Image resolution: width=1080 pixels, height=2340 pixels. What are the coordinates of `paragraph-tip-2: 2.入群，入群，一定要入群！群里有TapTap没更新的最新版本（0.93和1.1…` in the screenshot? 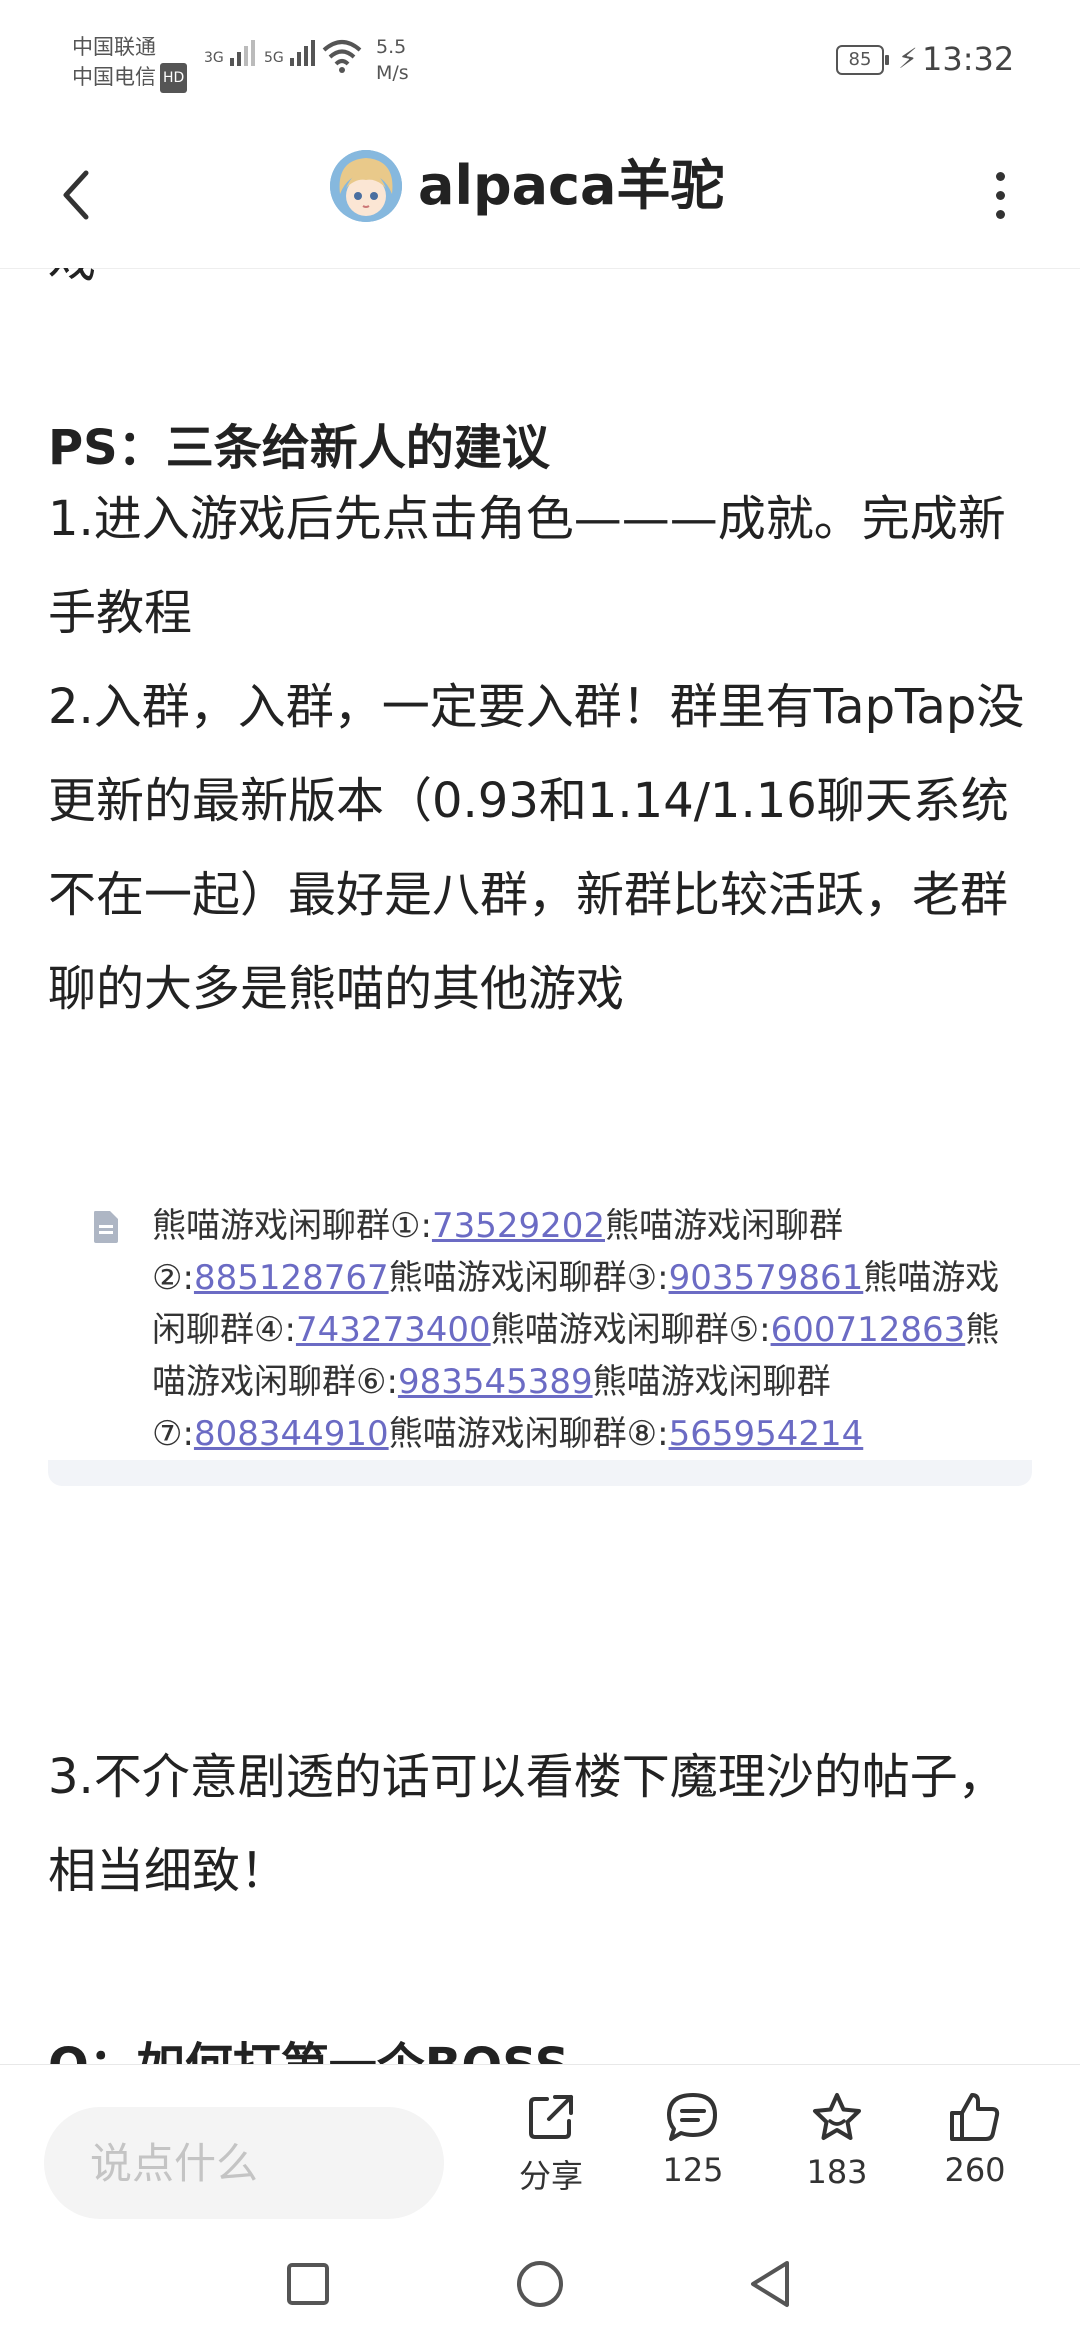 It's located at (536, 848).